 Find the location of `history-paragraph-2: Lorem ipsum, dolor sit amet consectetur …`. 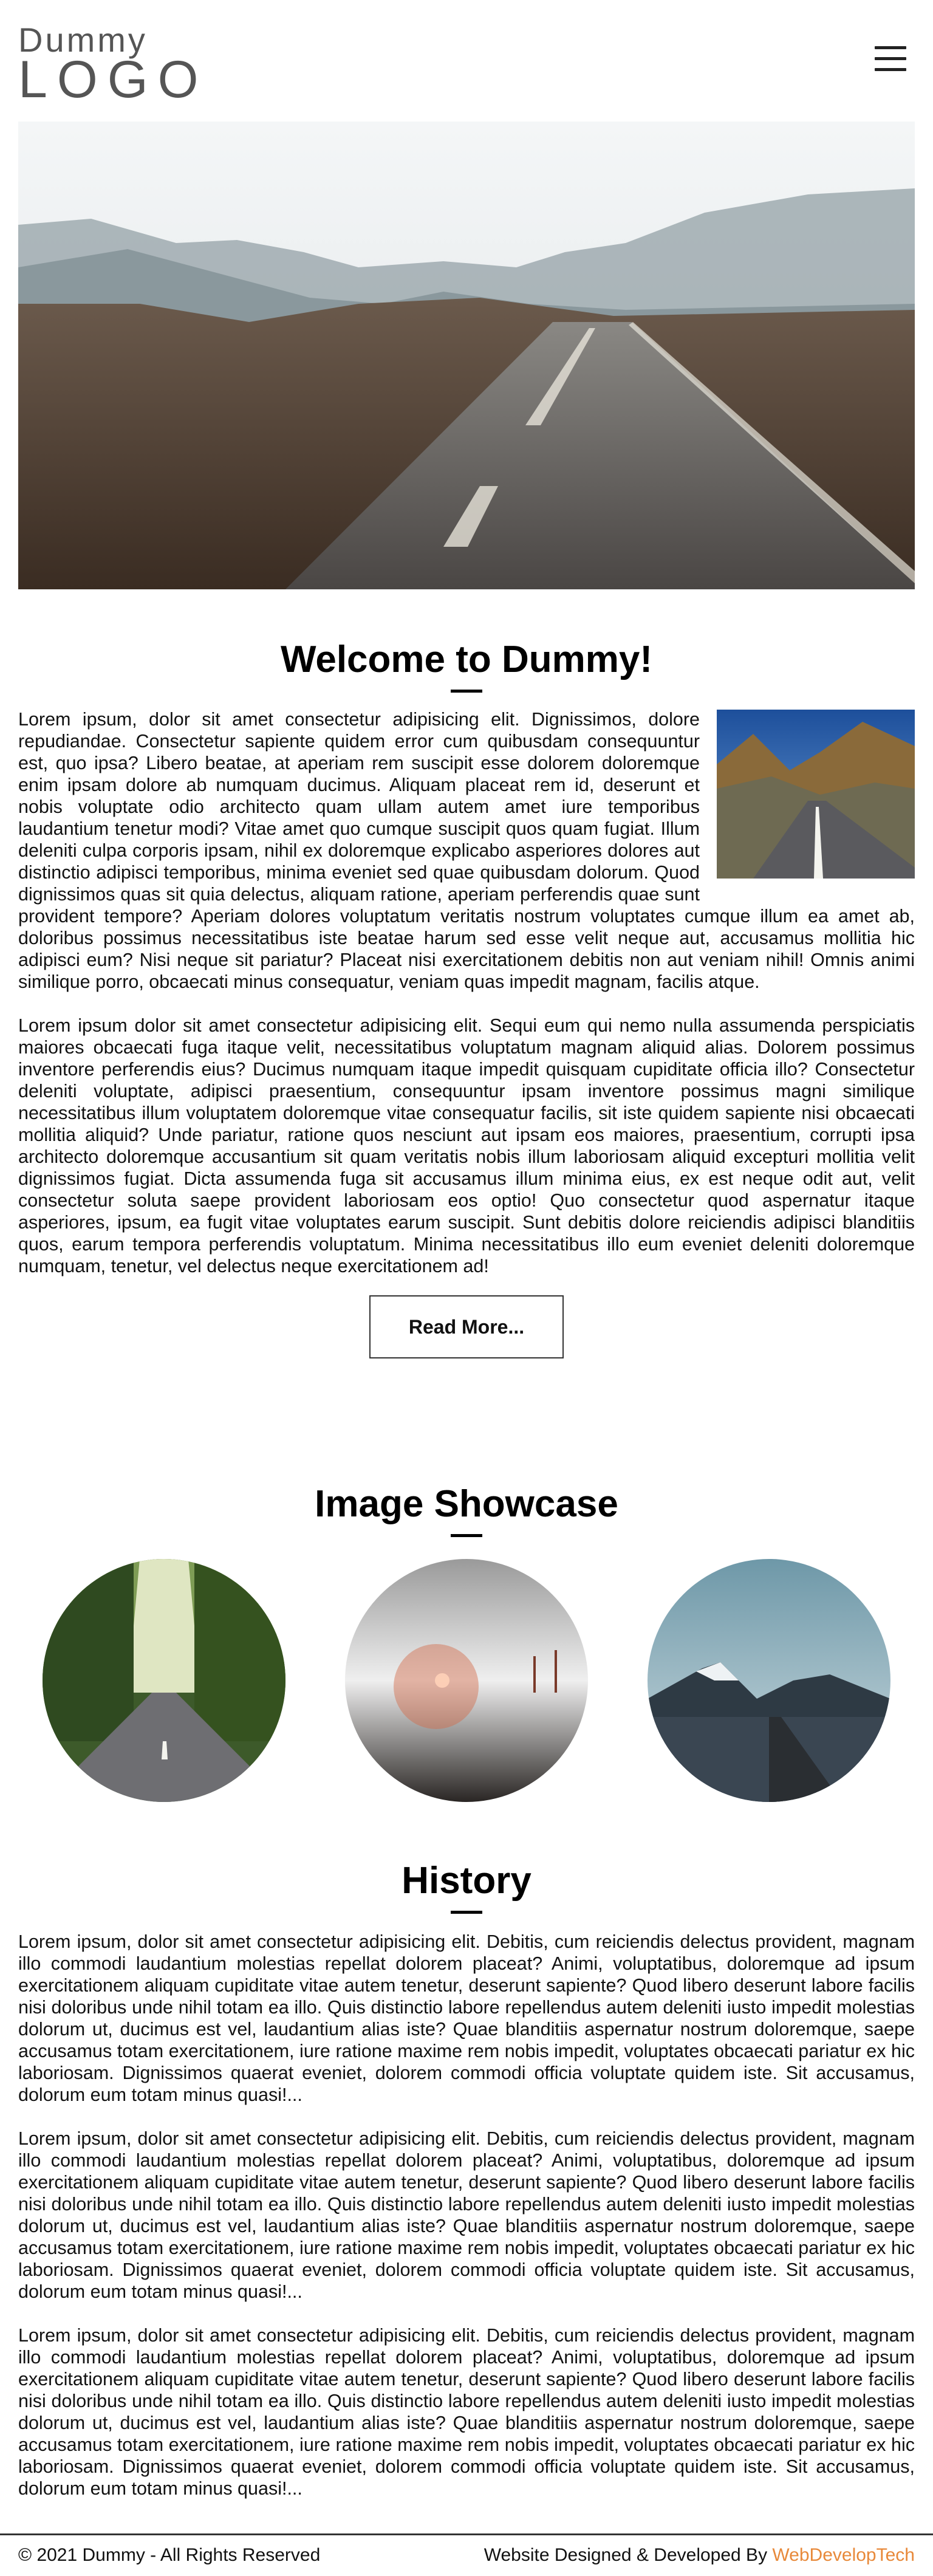

history-paragraph-2: Lorem ipsum, dolor sit amet consectetur … is located at coordinates (466, 2215).